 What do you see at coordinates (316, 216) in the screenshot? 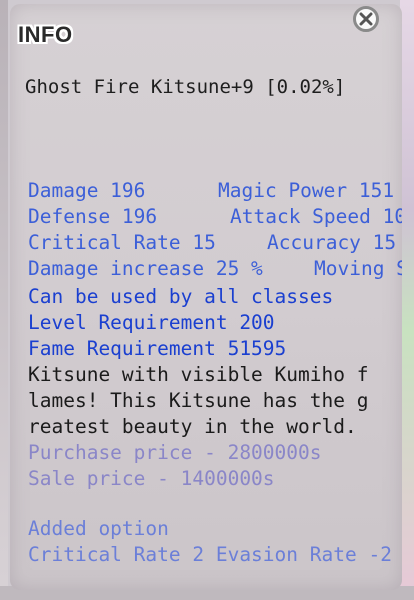
I see `stat-attack-speed: Attack Speed 10` at bounding box center [316, 216].